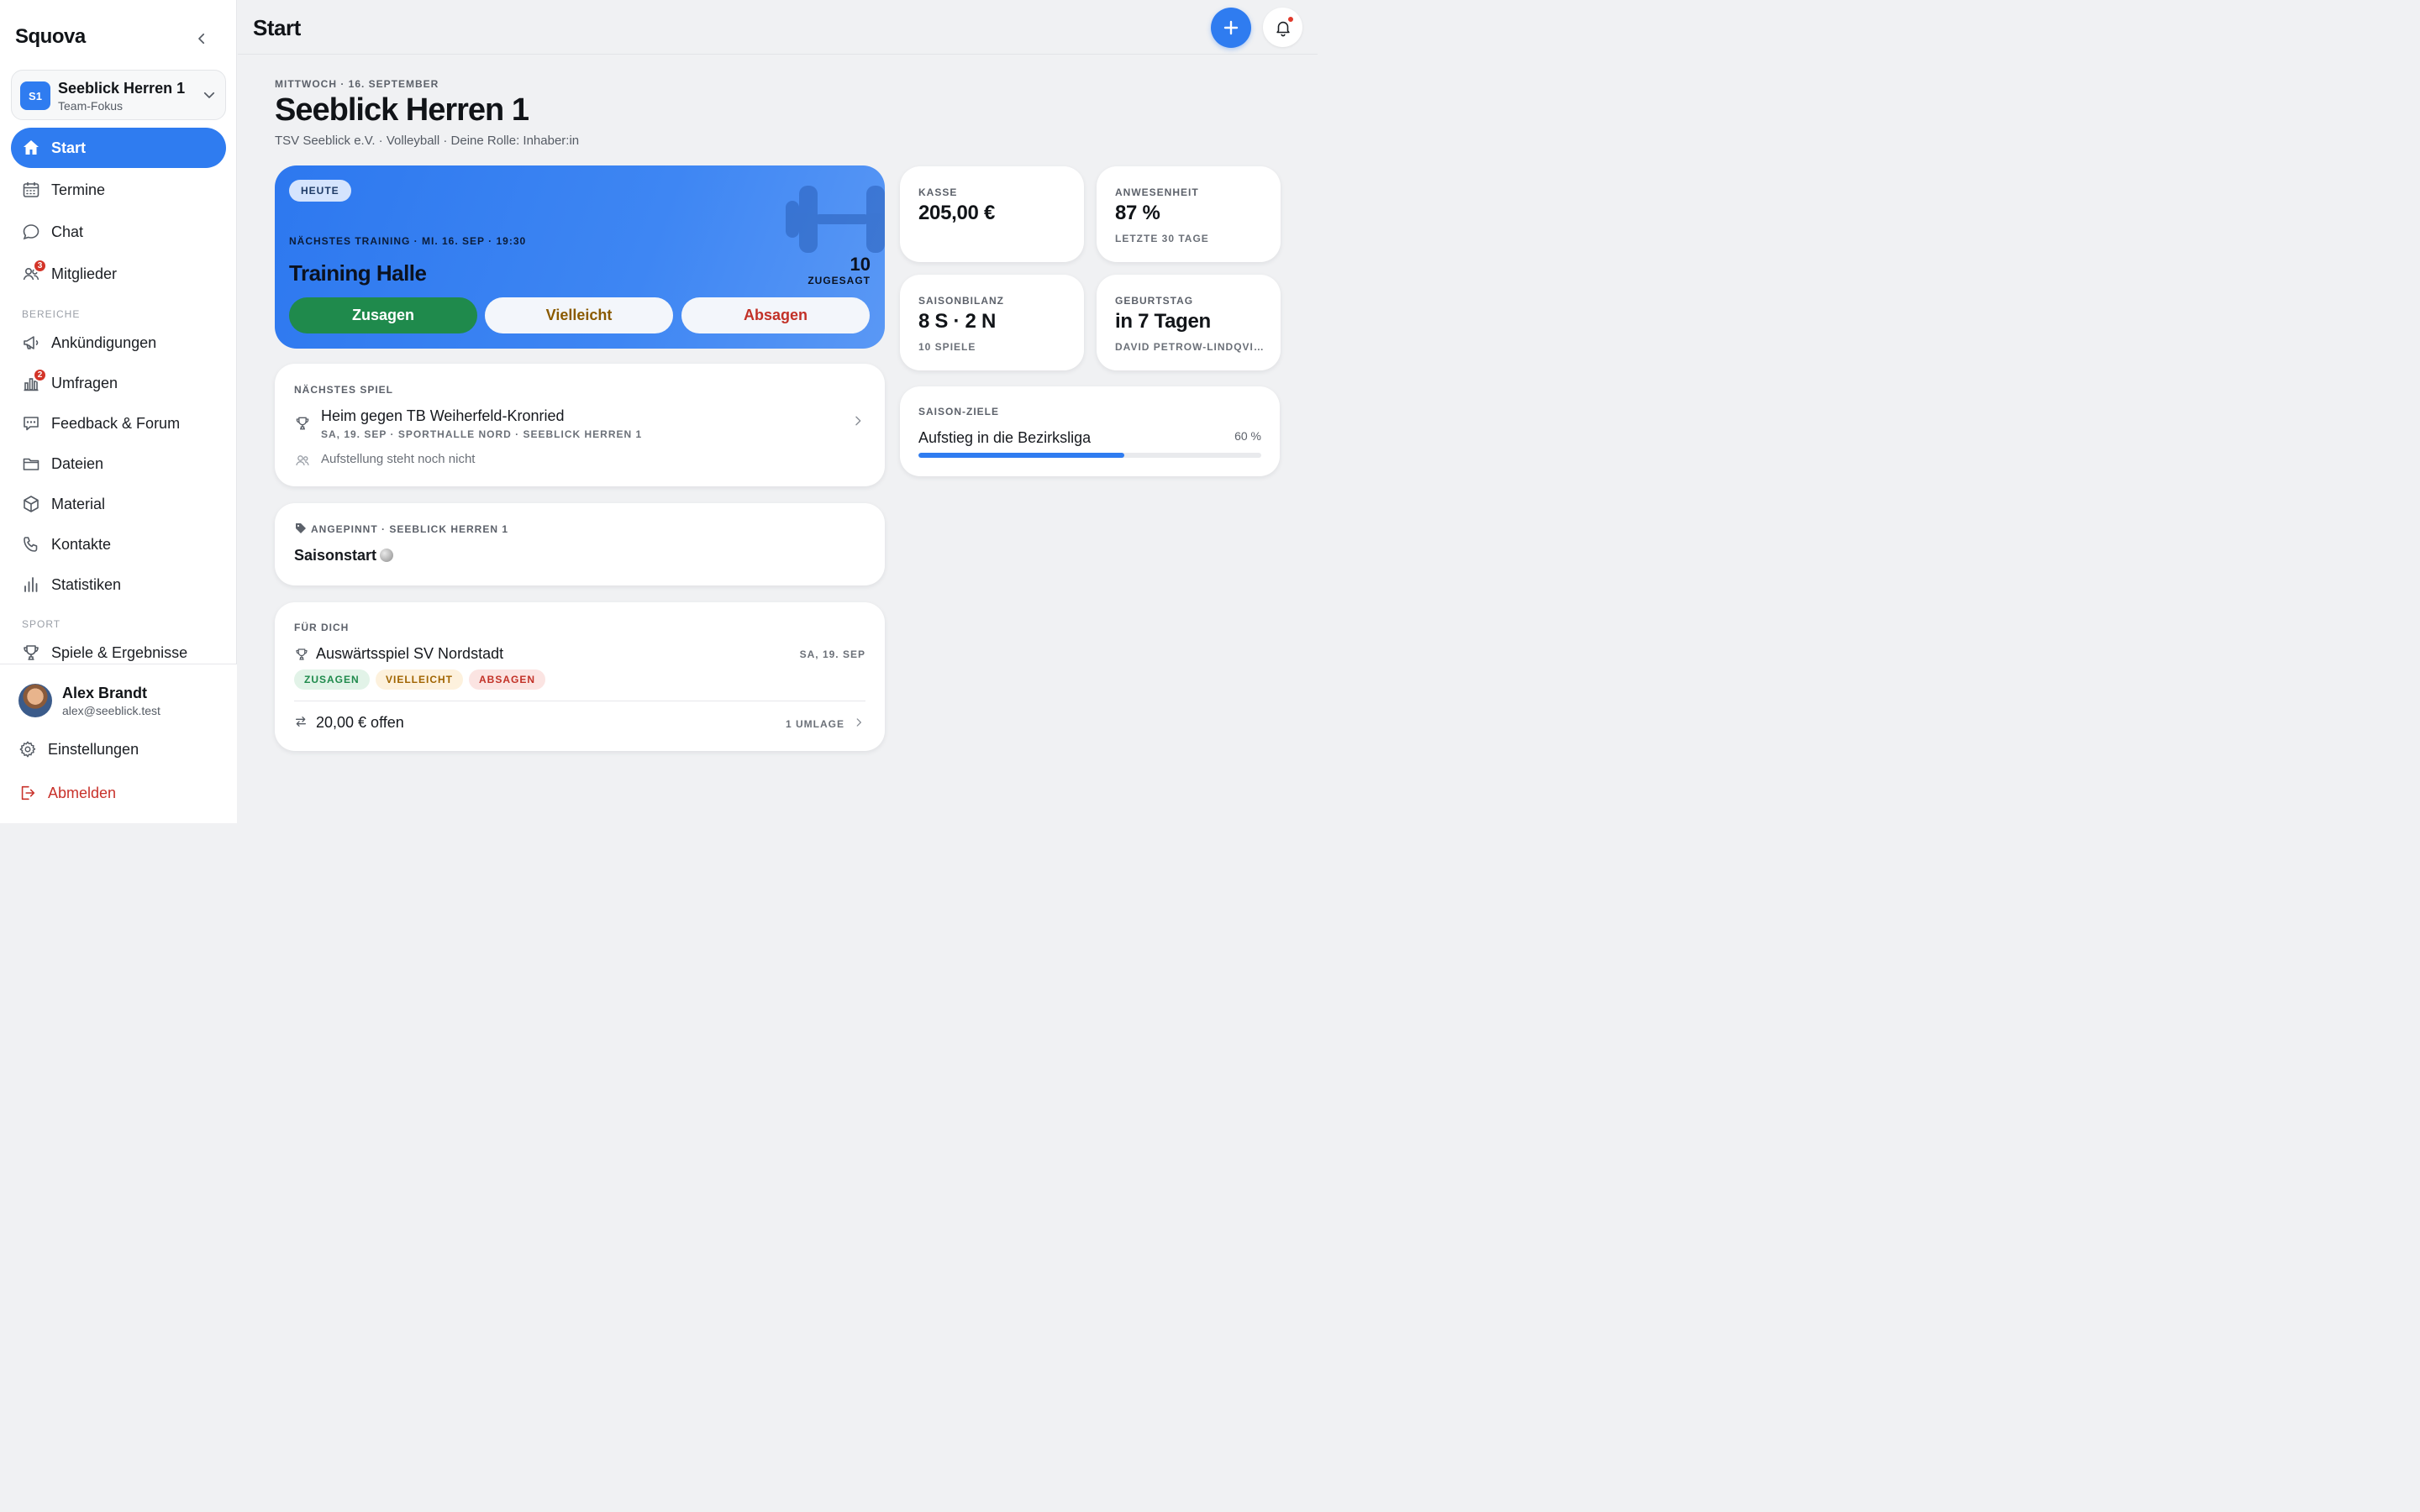 The image size is (2420, 1512). I want to click on maybe-button: Vielleicht, so click(579, 315).